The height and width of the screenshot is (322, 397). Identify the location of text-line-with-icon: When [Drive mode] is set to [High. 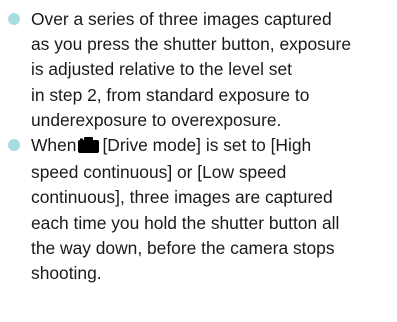
(212, 146).